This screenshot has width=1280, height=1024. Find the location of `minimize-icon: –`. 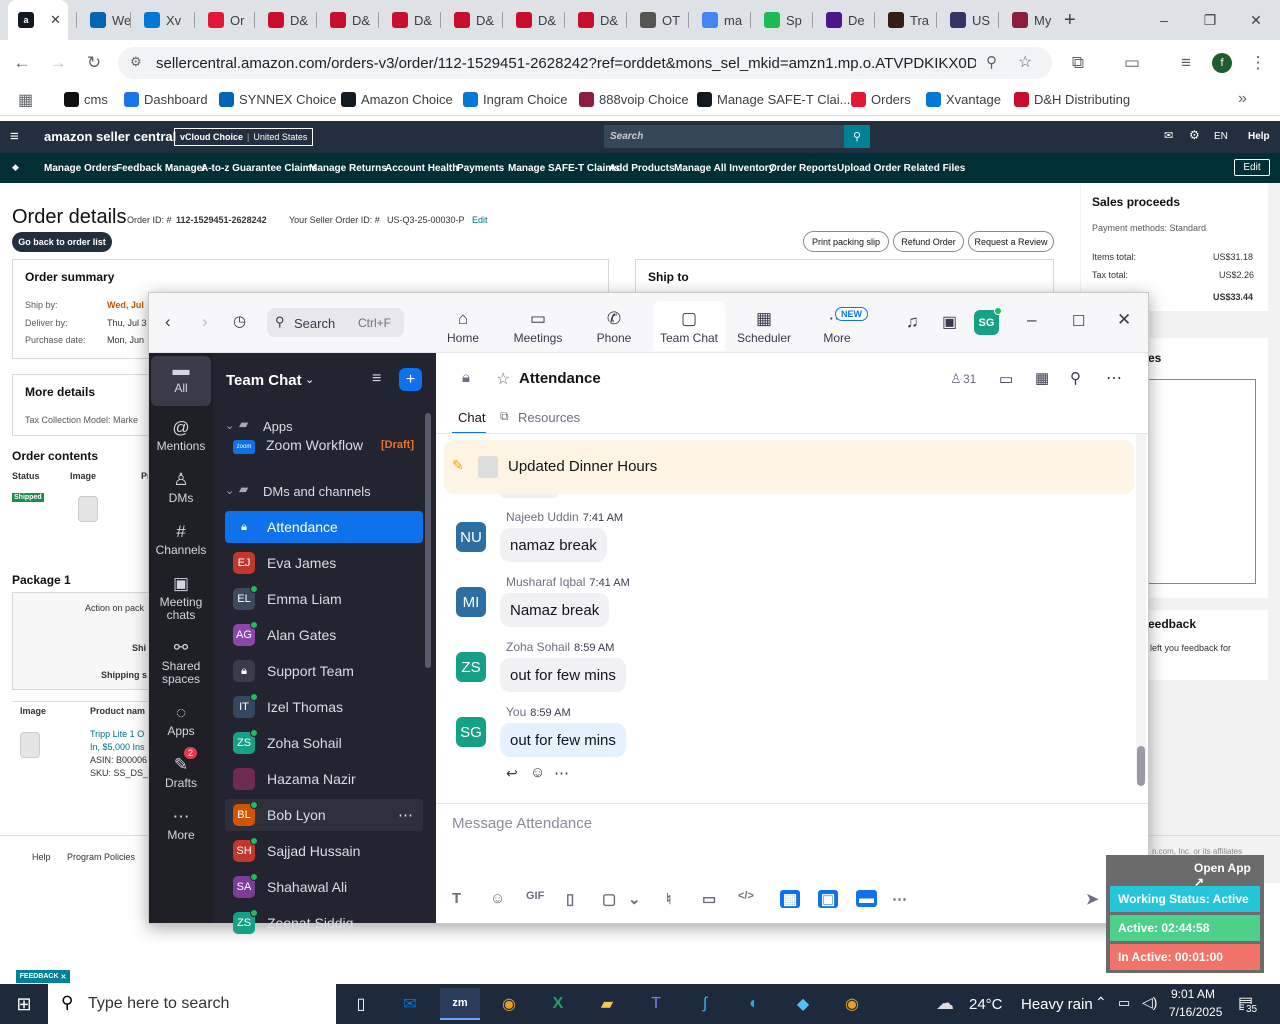

minimize-icon: – is located at coordinates (1031, 320).